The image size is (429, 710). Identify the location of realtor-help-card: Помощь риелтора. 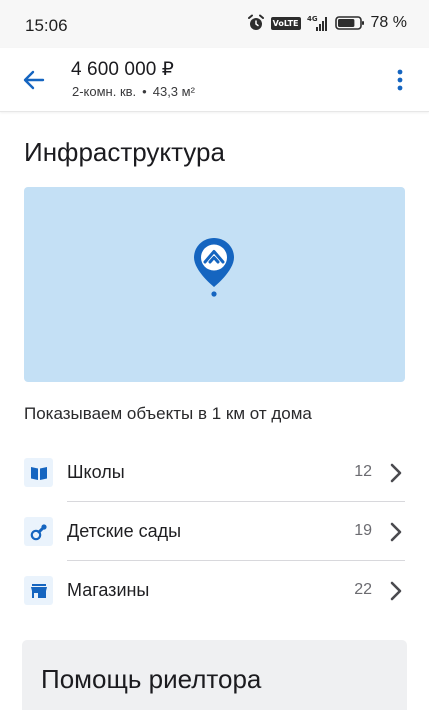
(214, 675).